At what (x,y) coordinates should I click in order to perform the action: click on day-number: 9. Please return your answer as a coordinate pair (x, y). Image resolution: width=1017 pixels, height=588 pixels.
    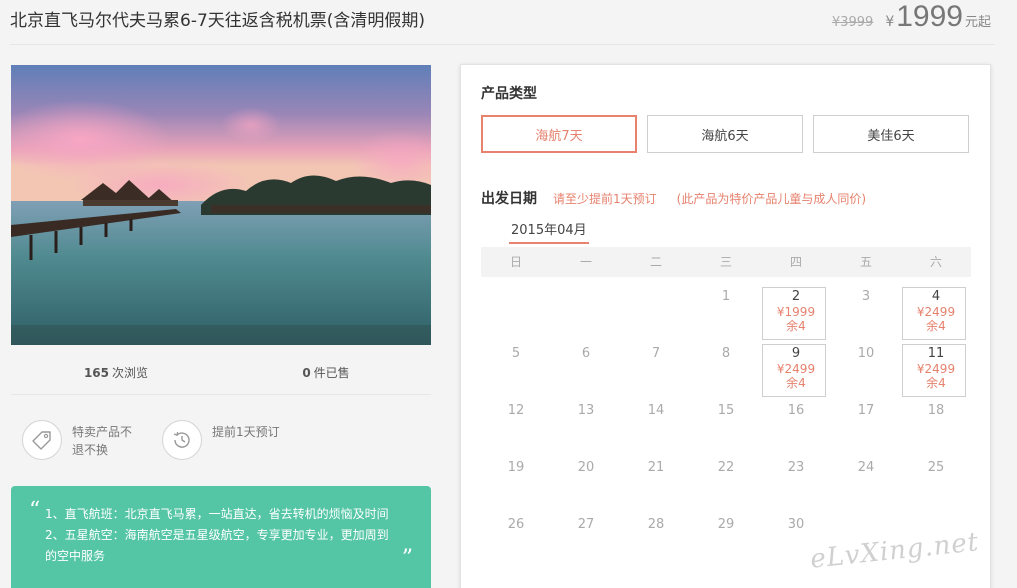
    Looking at the image, I should click on (796, 353).